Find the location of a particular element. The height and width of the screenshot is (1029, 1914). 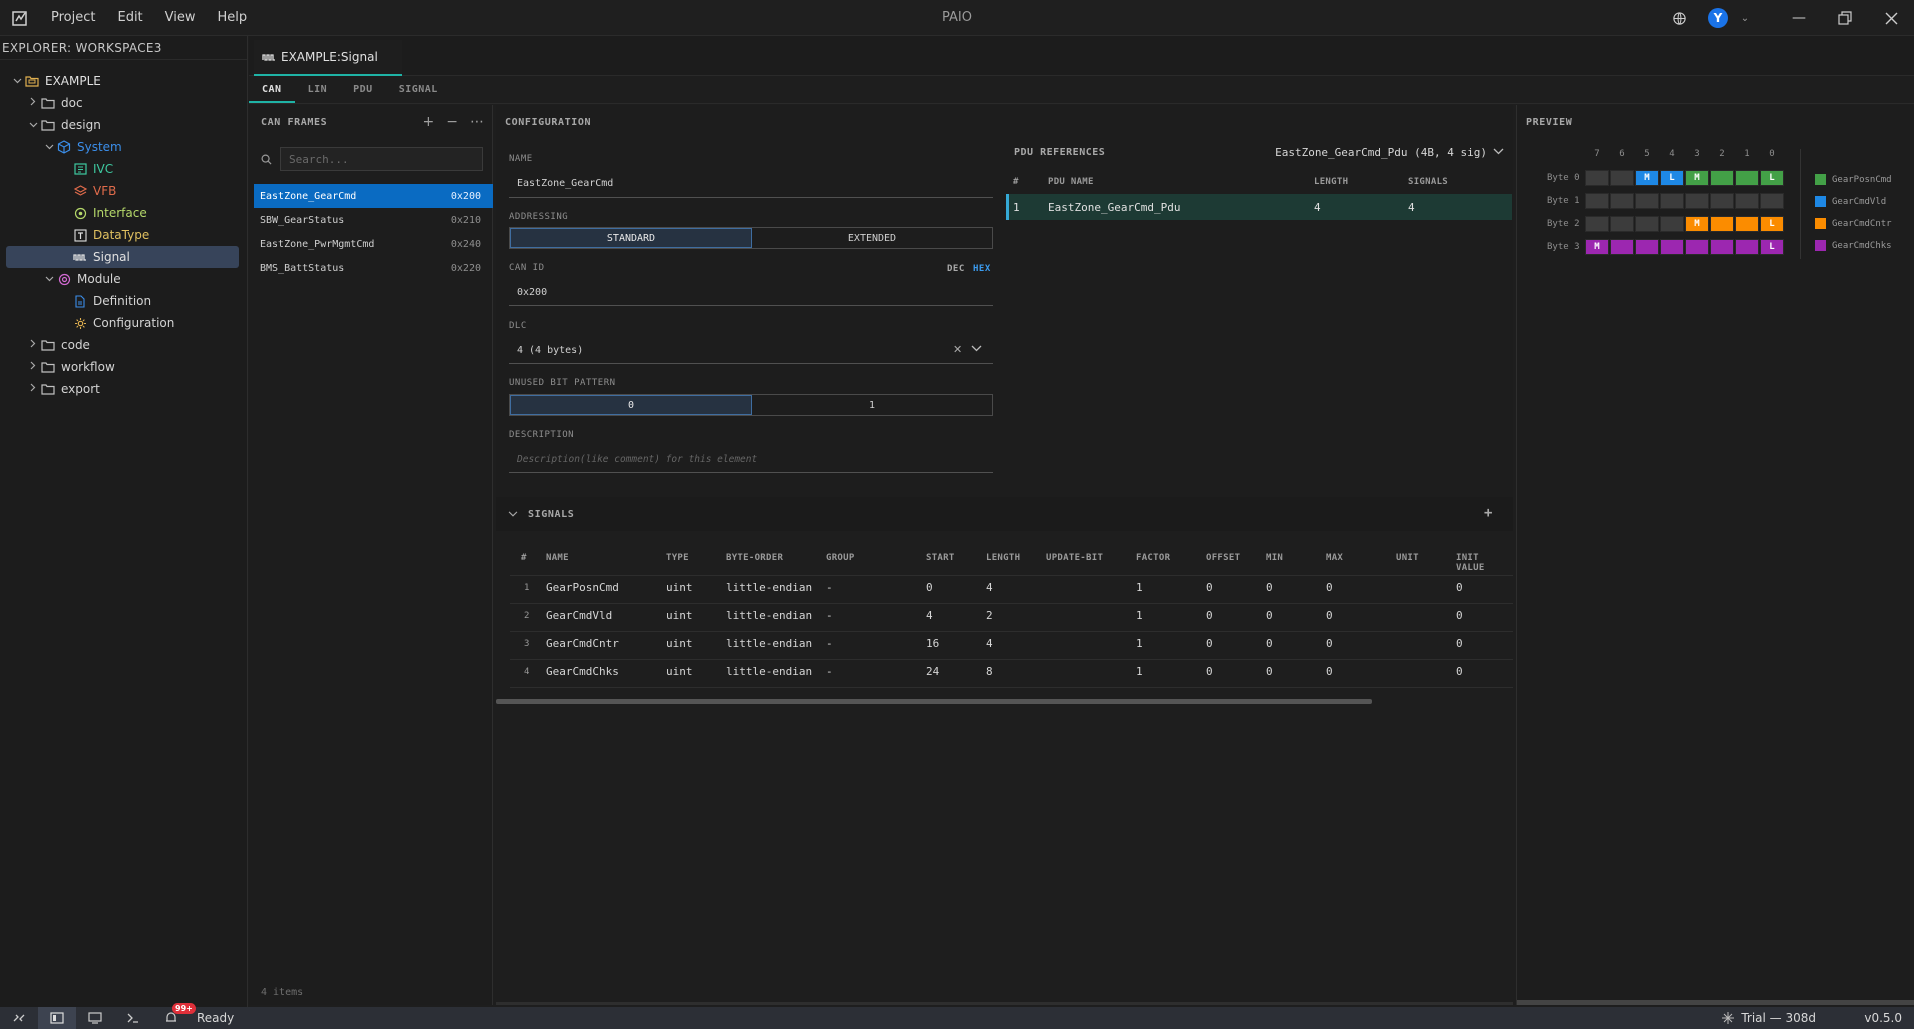

signals-col-group: GROUP is located at coordinates (840, 558).